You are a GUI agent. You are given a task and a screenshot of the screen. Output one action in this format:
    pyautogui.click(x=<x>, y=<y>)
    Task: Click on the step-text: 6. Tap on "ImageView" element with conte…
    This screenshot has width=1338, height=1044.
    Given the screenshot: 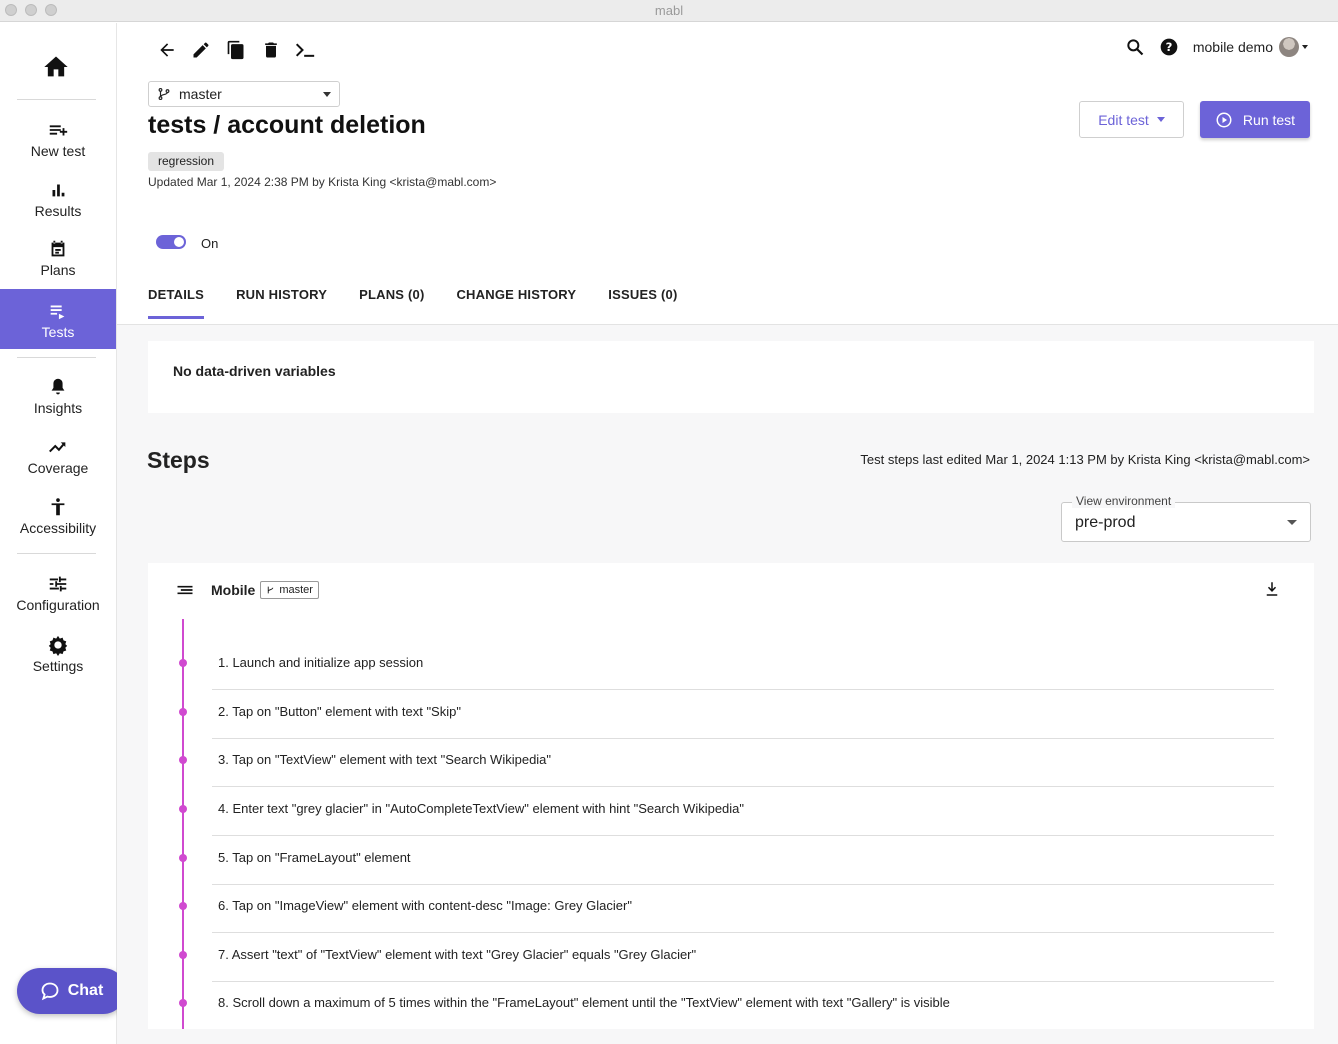 What is the action you would take?
    pyautogui.click(x=425, y=905)
    